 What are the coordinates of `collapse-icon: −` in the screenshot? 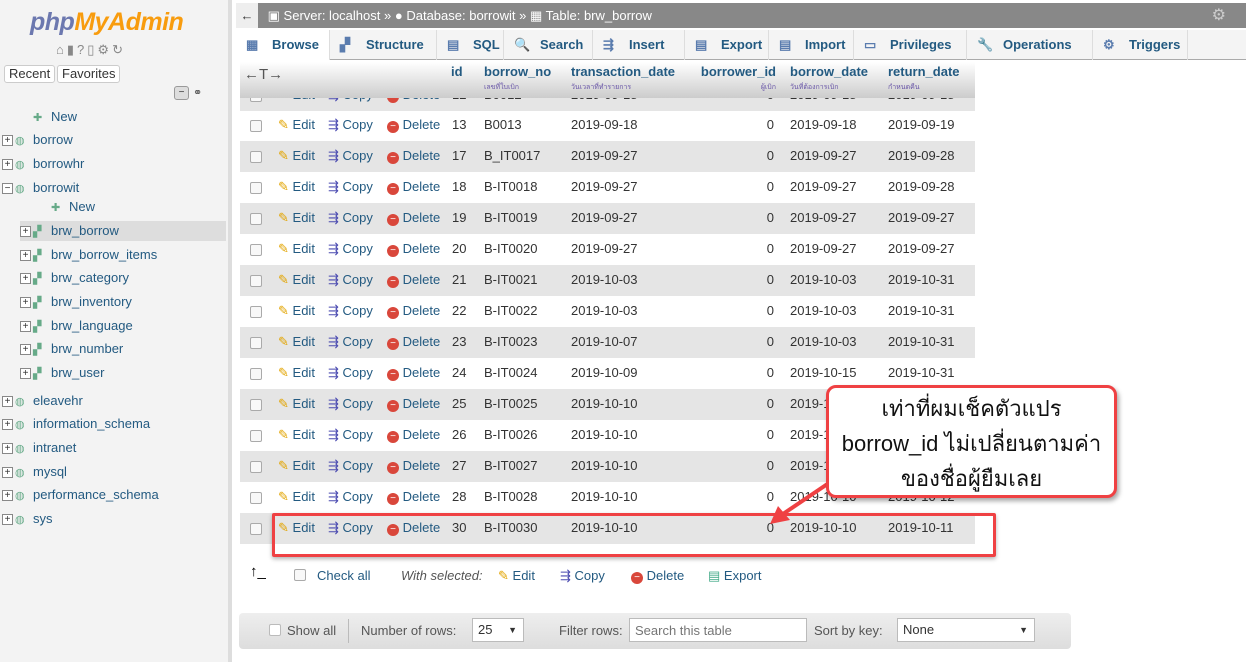 It's located at (7, 189).